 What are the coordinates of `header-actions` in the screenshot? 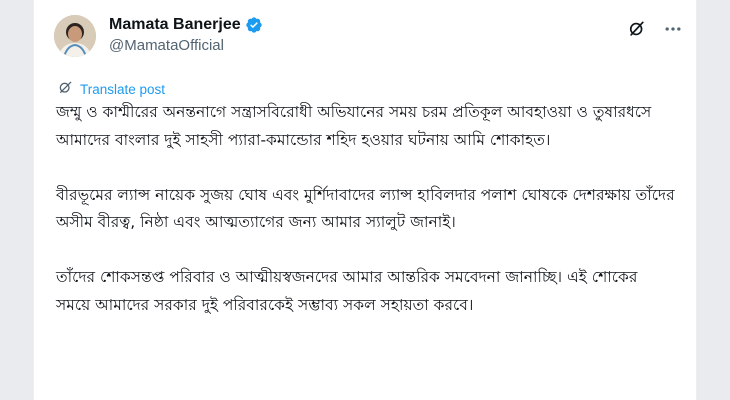 It's located at (655, 29).